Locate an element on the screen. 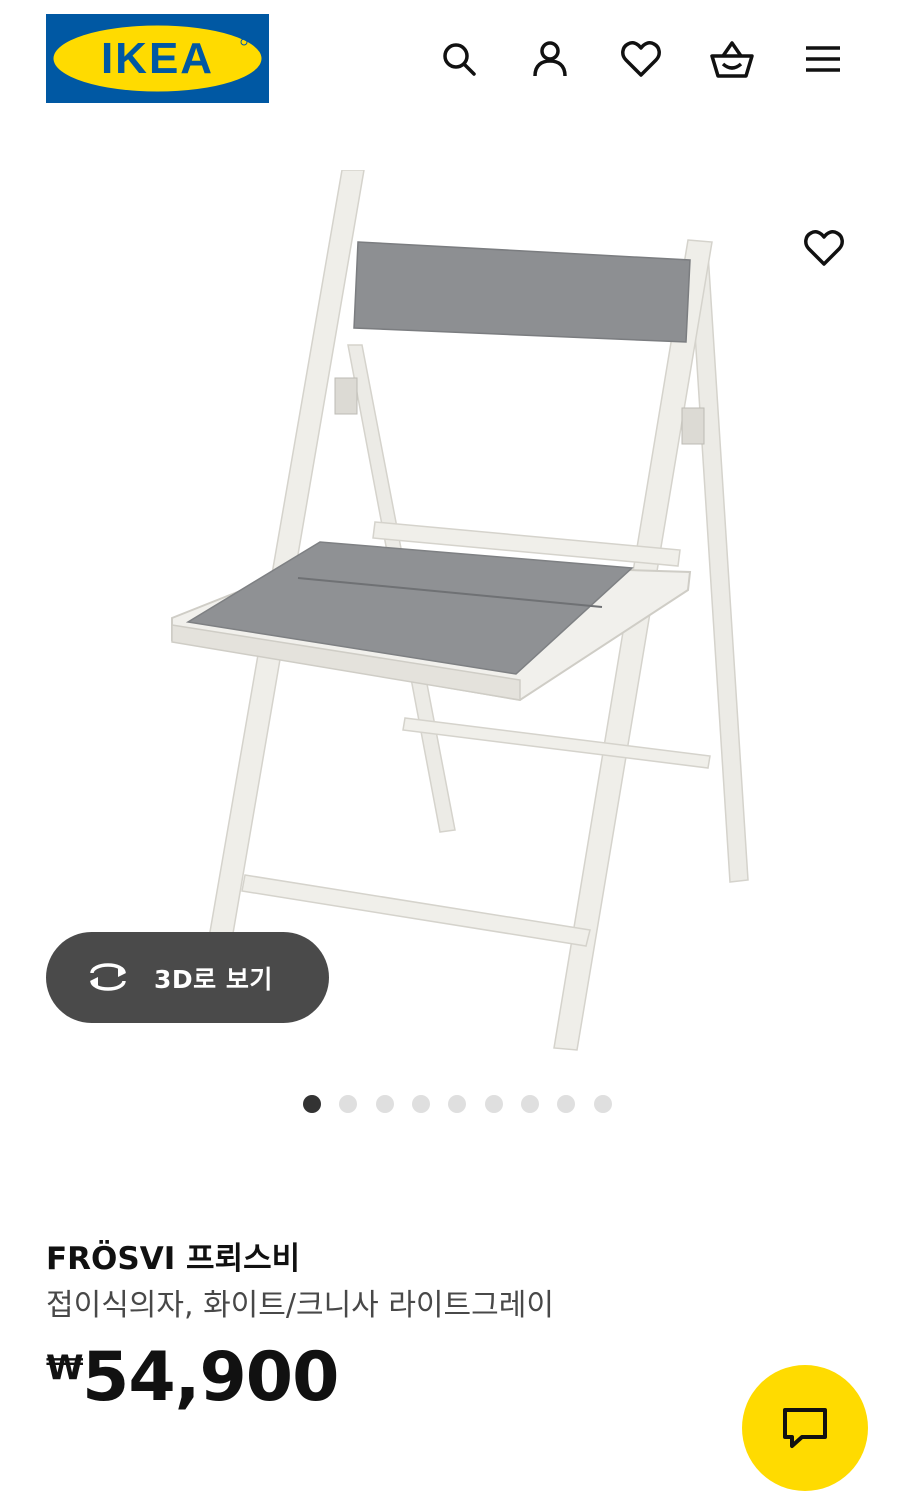  top-bar: IKEA is located at coordinates (457, 55).